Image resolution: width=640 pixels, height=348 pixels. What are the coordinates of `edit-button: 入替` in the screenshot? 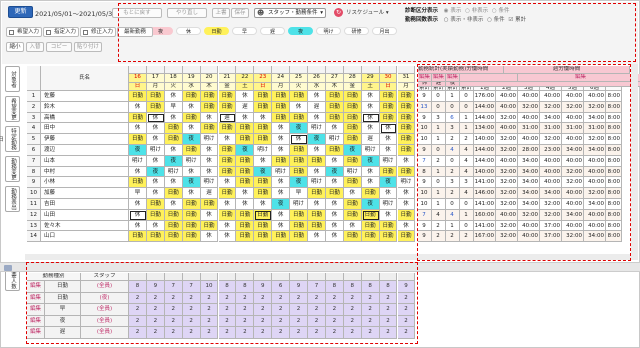 It's located at (35, 47).